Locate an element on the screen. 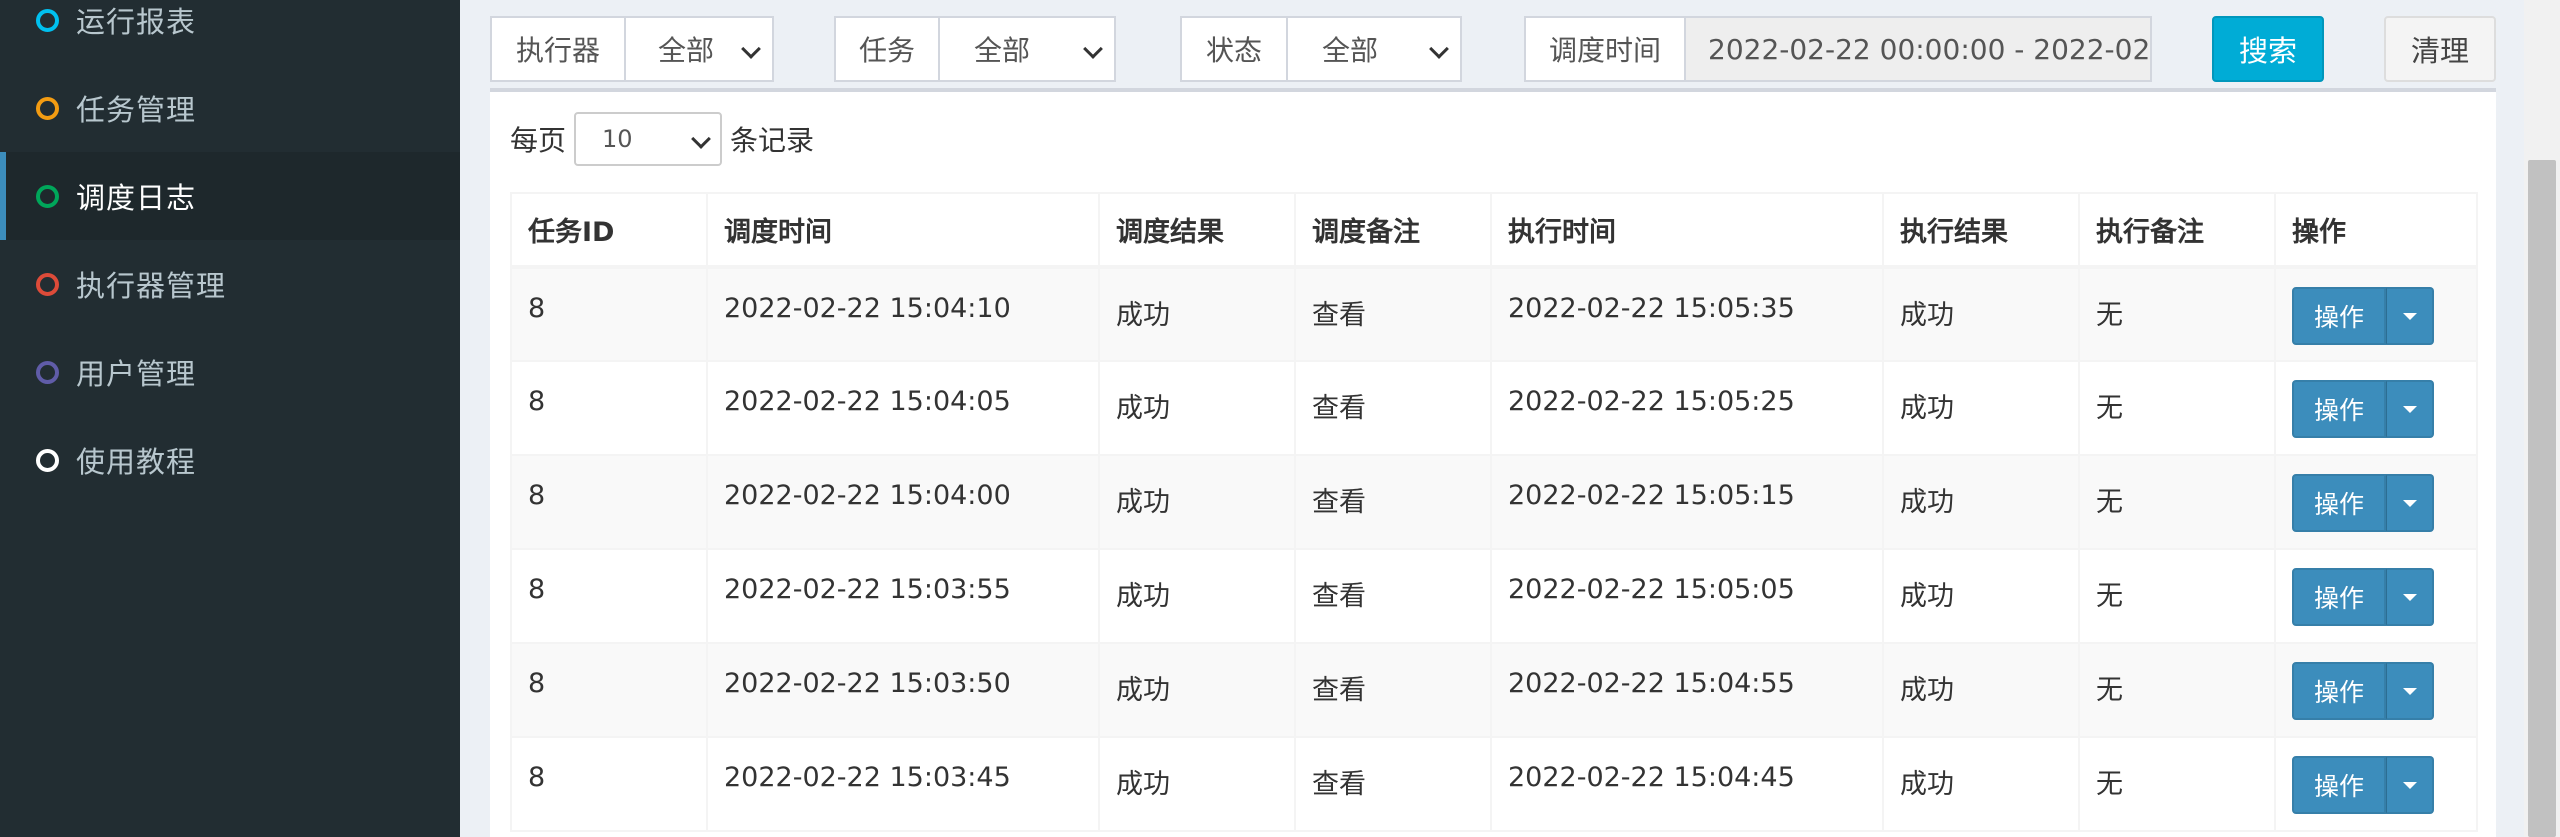  scrollbar-thumb is located at coordinates (2542, 498).